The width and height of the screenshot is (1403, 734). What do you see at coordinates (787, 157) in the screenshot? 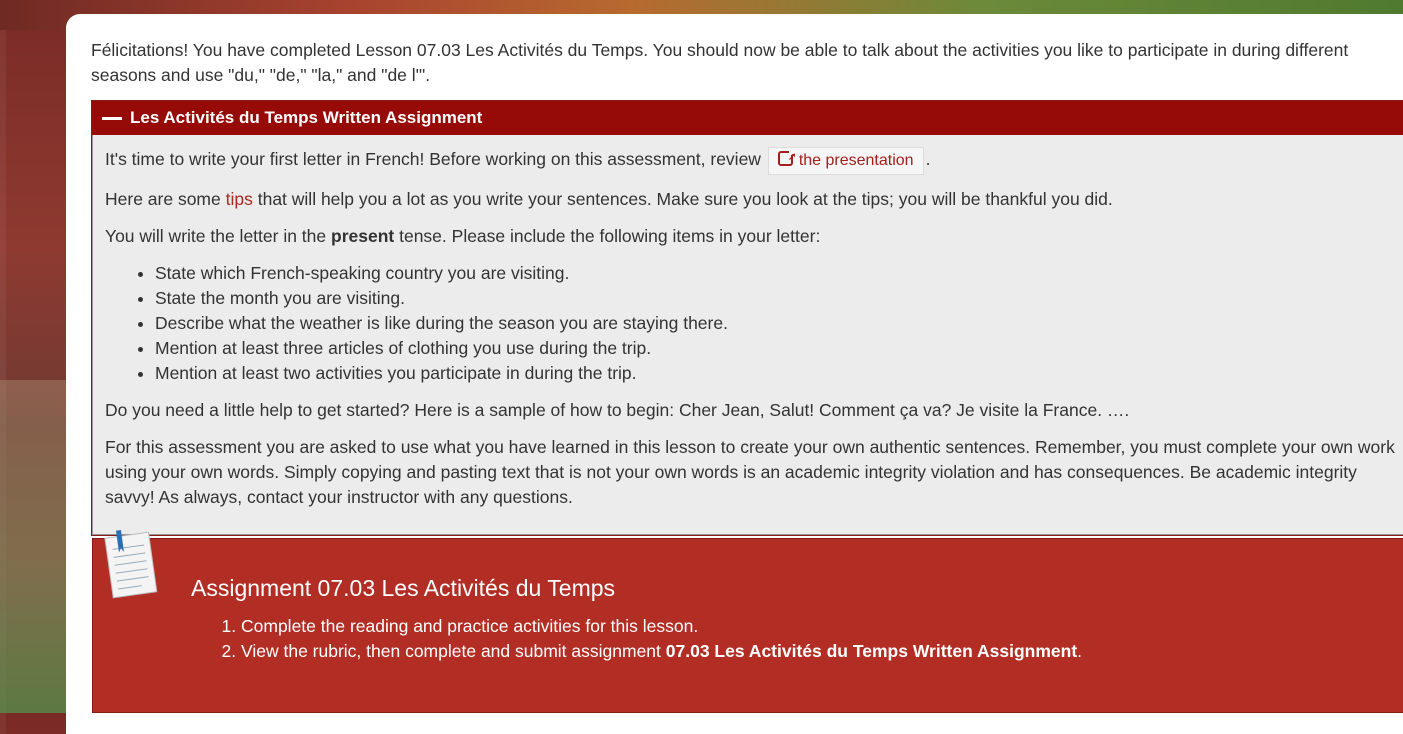
I see `external-link-icon` at bounding box center [787, 157].